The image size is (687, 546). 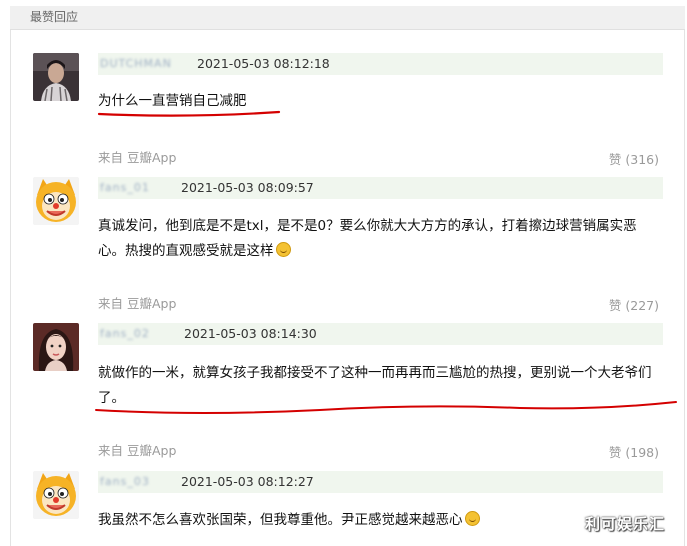 What do you see at coordinates (280, 520) in the screenshot?
I see `comment-text-content: 我虽然不怎么喜欢张国荣，但我尊重他。尹正感觉越来越恶心` at bounding box center [280, 520].